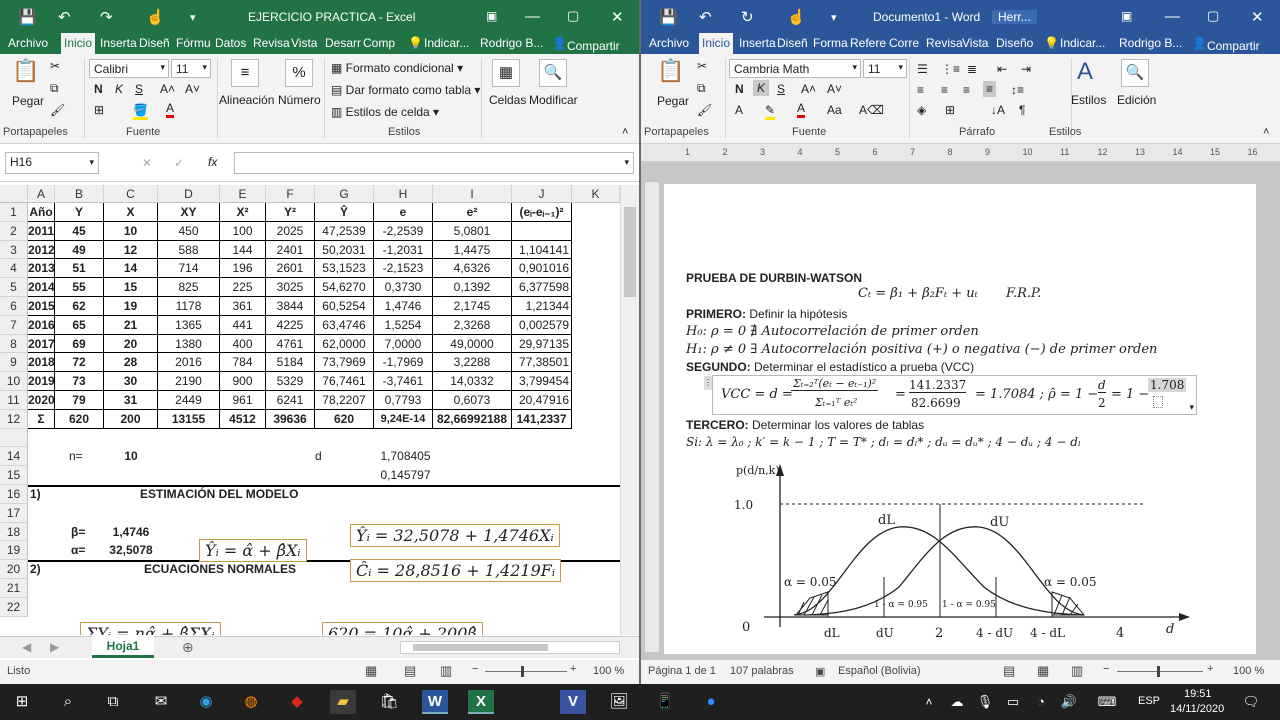 This screenshot has height=720, width=1280. What do you see at coordinates (14, 287) in the screenshot?
I see `row-header: 5` at bounding box center [14, 287].